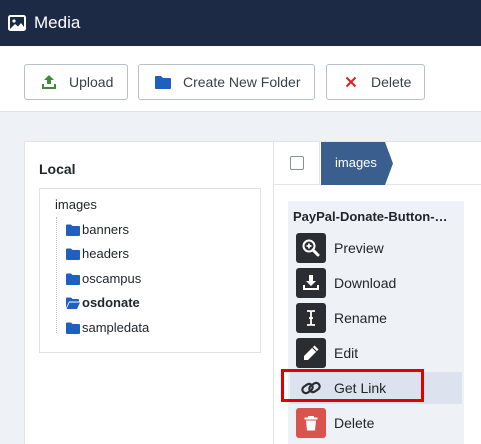 Image resolution: width=481 pixels, height=444 pixels. What do you see at coordinates (311, 353) in the screenshot?
I see `pencil-icon` at bounding box center [311, 353].